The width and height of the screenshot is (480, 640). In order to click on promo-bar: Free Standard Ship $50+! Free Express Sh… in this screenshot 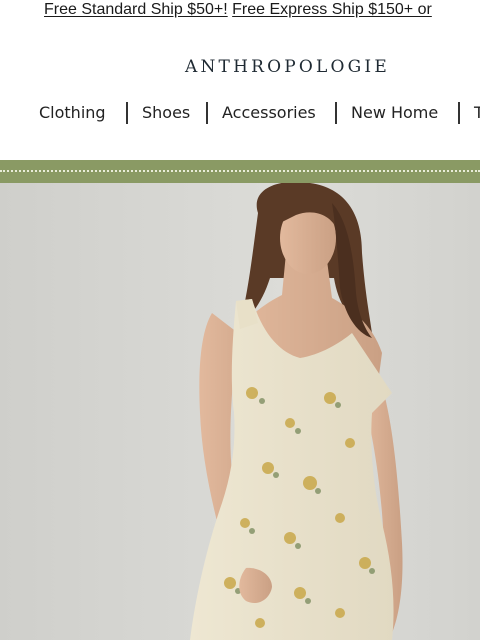, I will do `click(240, 10)`.